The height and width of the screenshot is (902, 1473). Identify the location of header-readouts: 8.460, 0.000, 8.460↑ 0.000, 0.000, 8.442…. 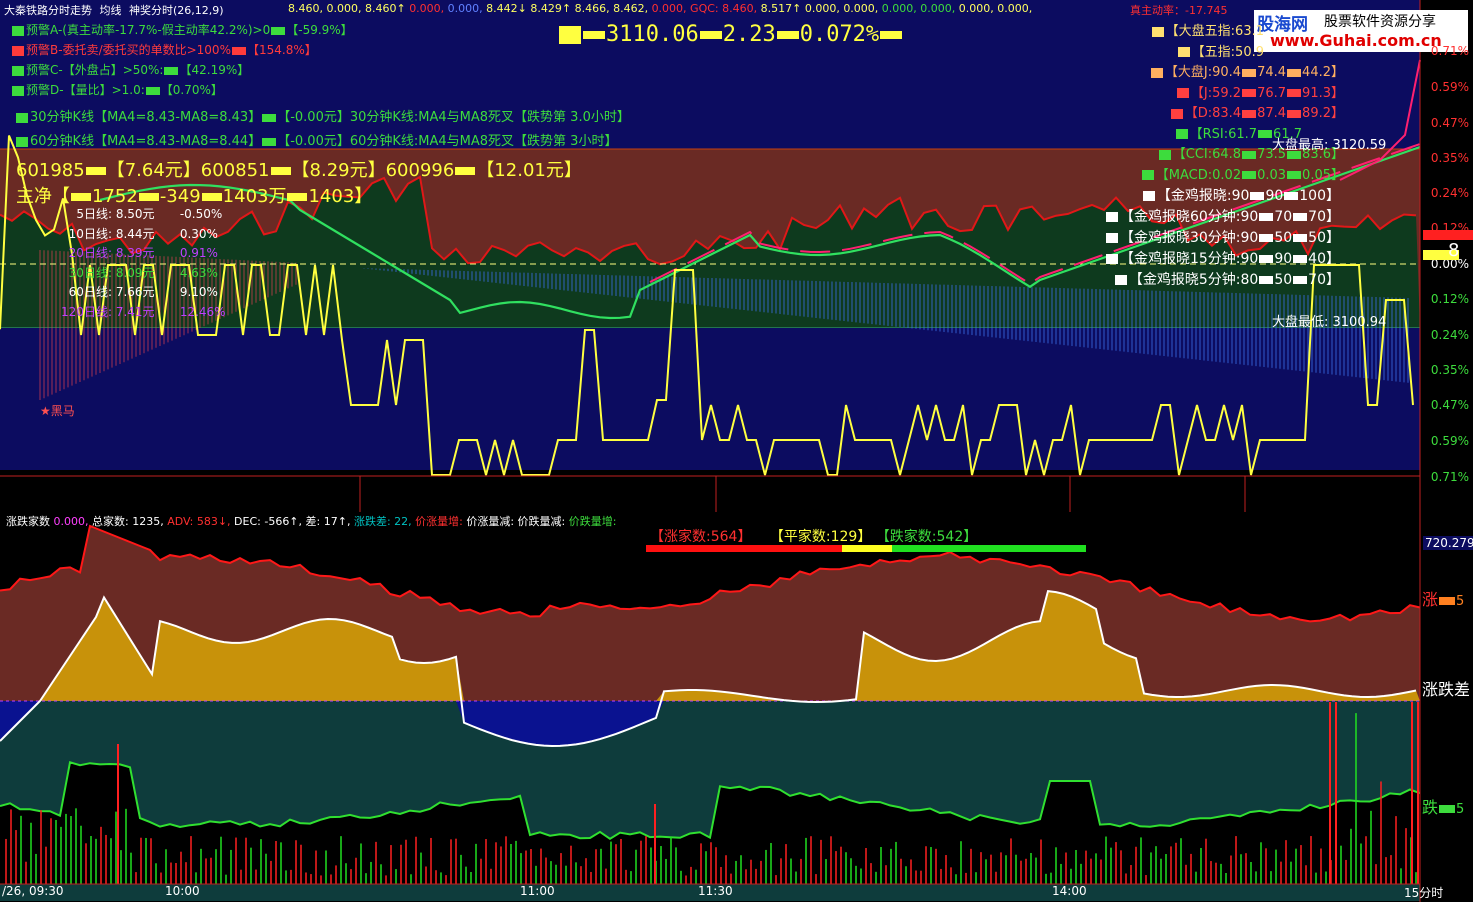
(660, 8).